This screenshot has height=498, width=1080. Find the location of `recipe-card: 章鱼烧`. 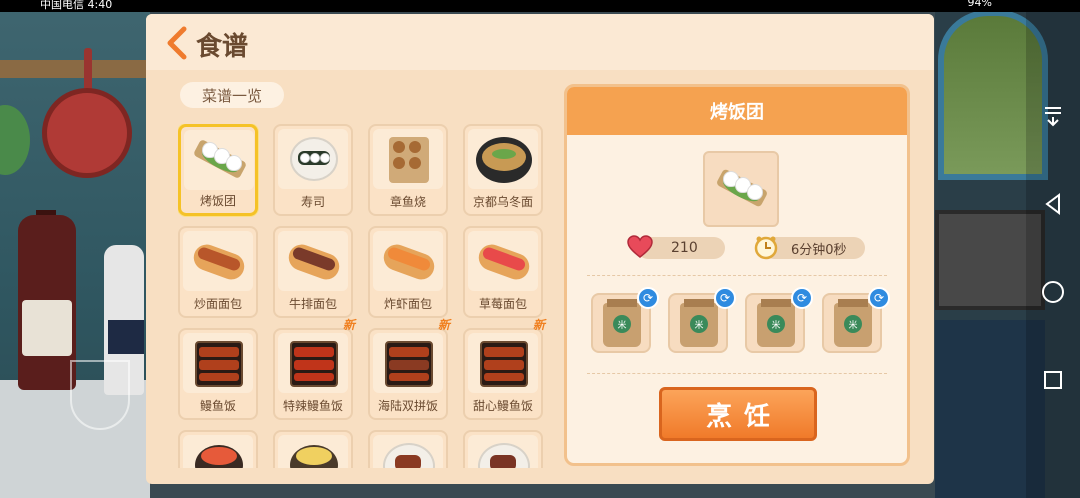

recipe-card: 章鱼烧 is located at coordinates (408, 170).